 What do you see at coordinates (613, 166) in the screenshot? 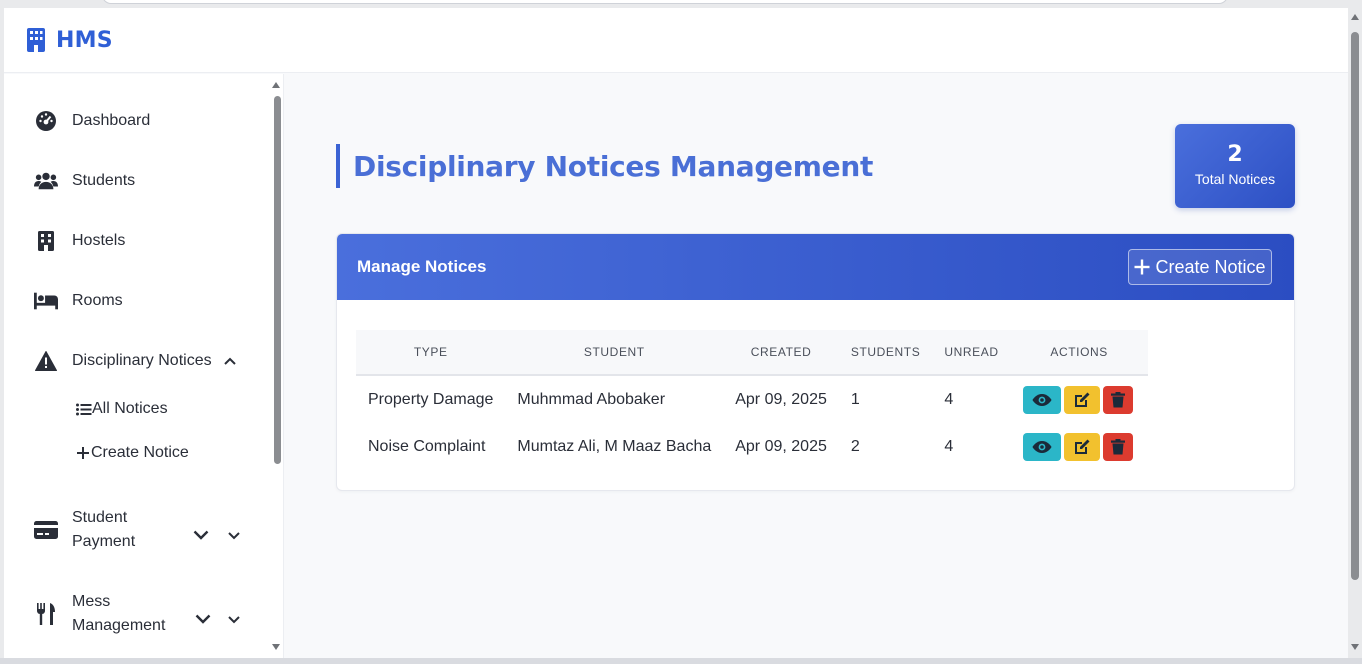
I see `page-title: Disciplinary Notices Management` at bounding box center [613, 166].